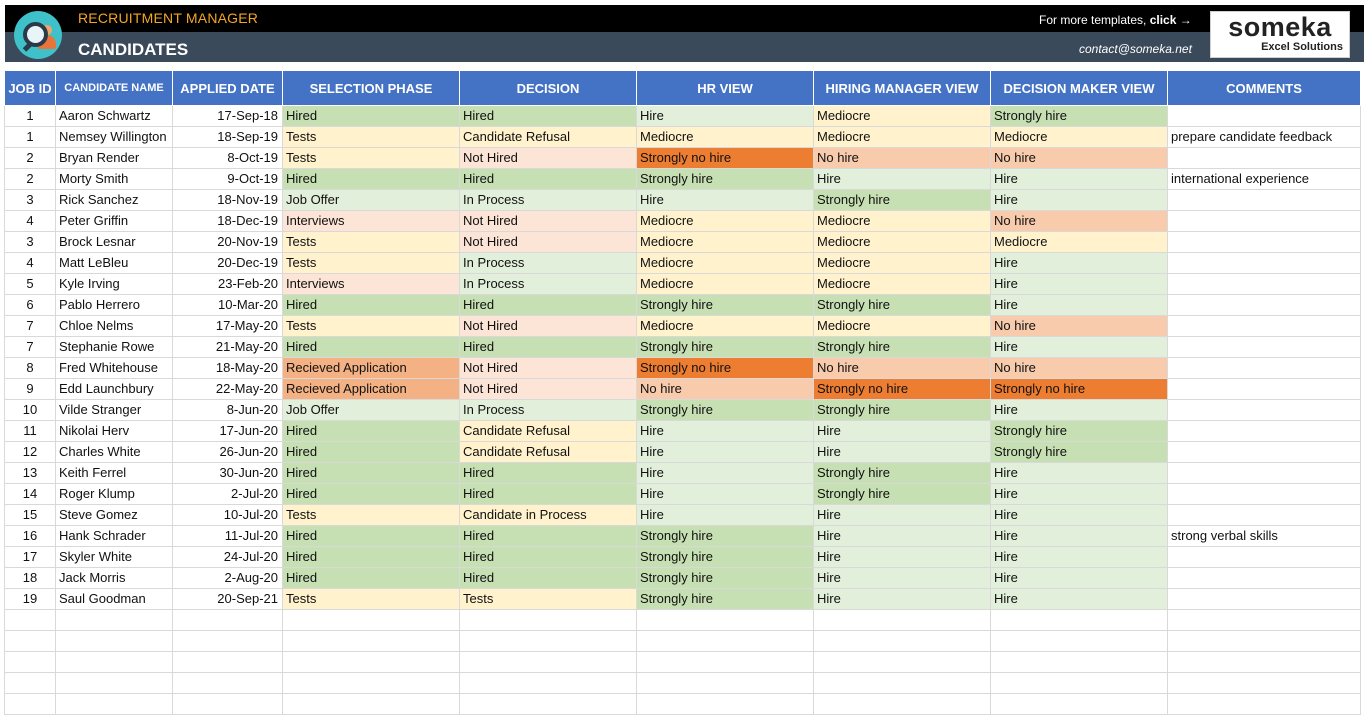 Image resolution: width=1365 pixels, height=715 pixels. What do you see at coordinates (228, 452) in the screenshot?
I see `cell-applied-date: 26-Jun-20` at bounding box center [228, 452].